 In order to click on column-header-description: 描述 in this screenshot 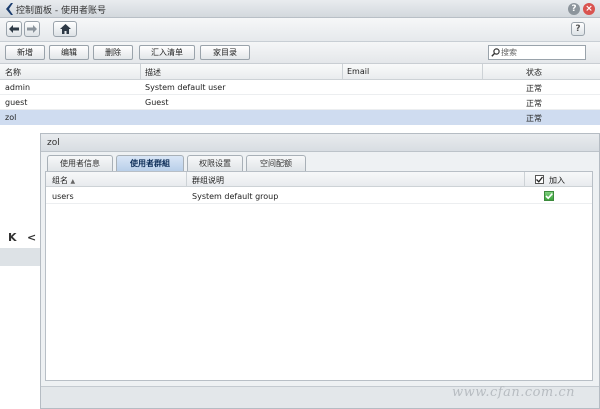, I will do `click(153, 72)`.